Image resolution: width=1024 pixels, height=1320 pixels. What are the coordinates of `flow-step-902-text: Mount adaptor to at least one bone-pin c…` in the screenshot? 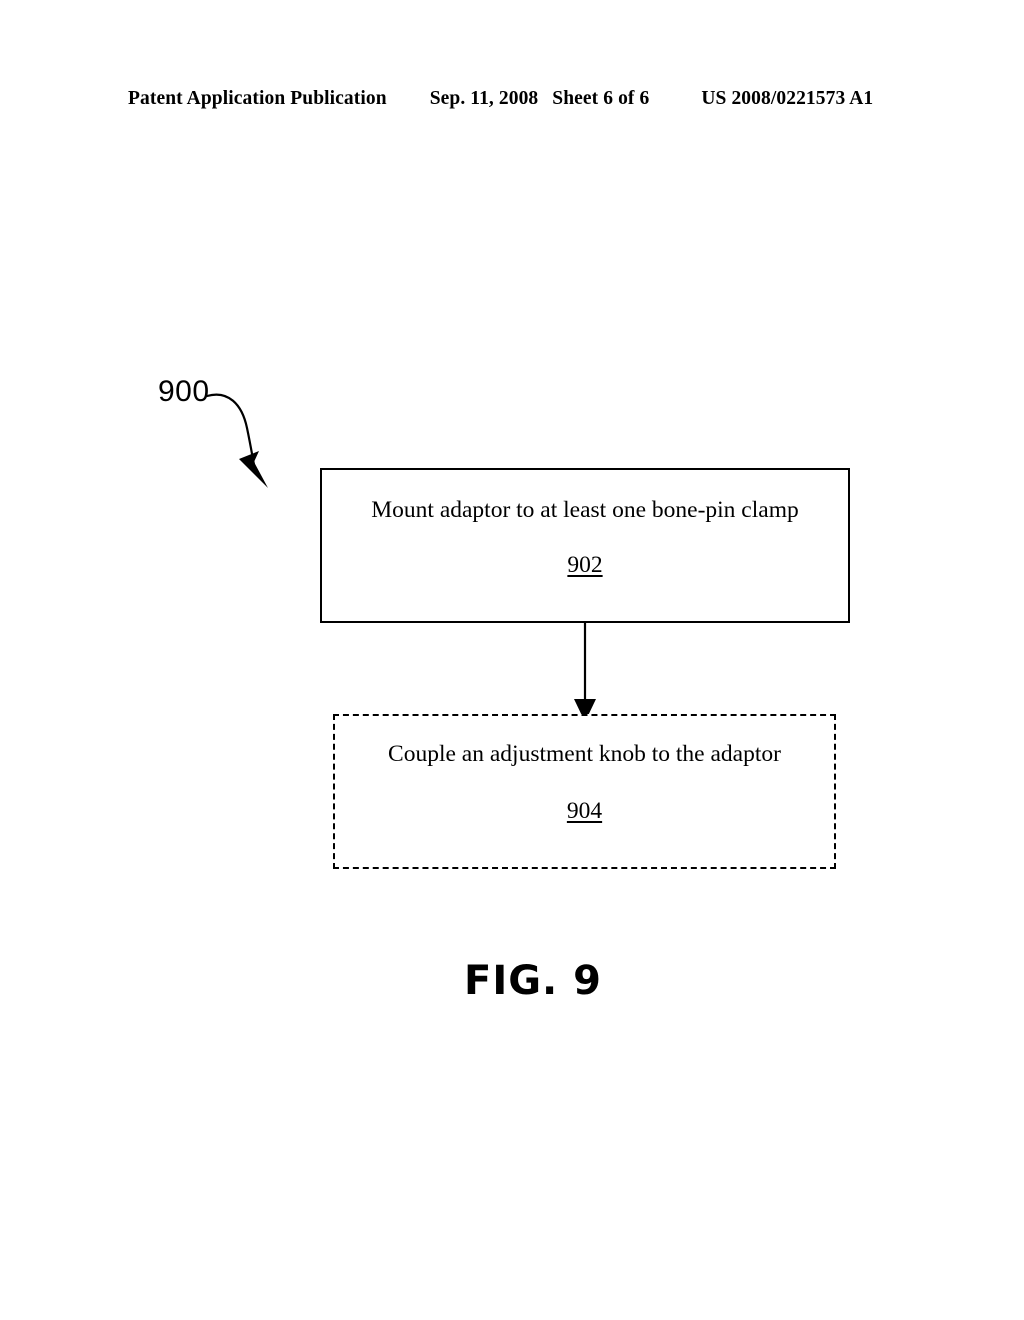 It's located at (585, 510).